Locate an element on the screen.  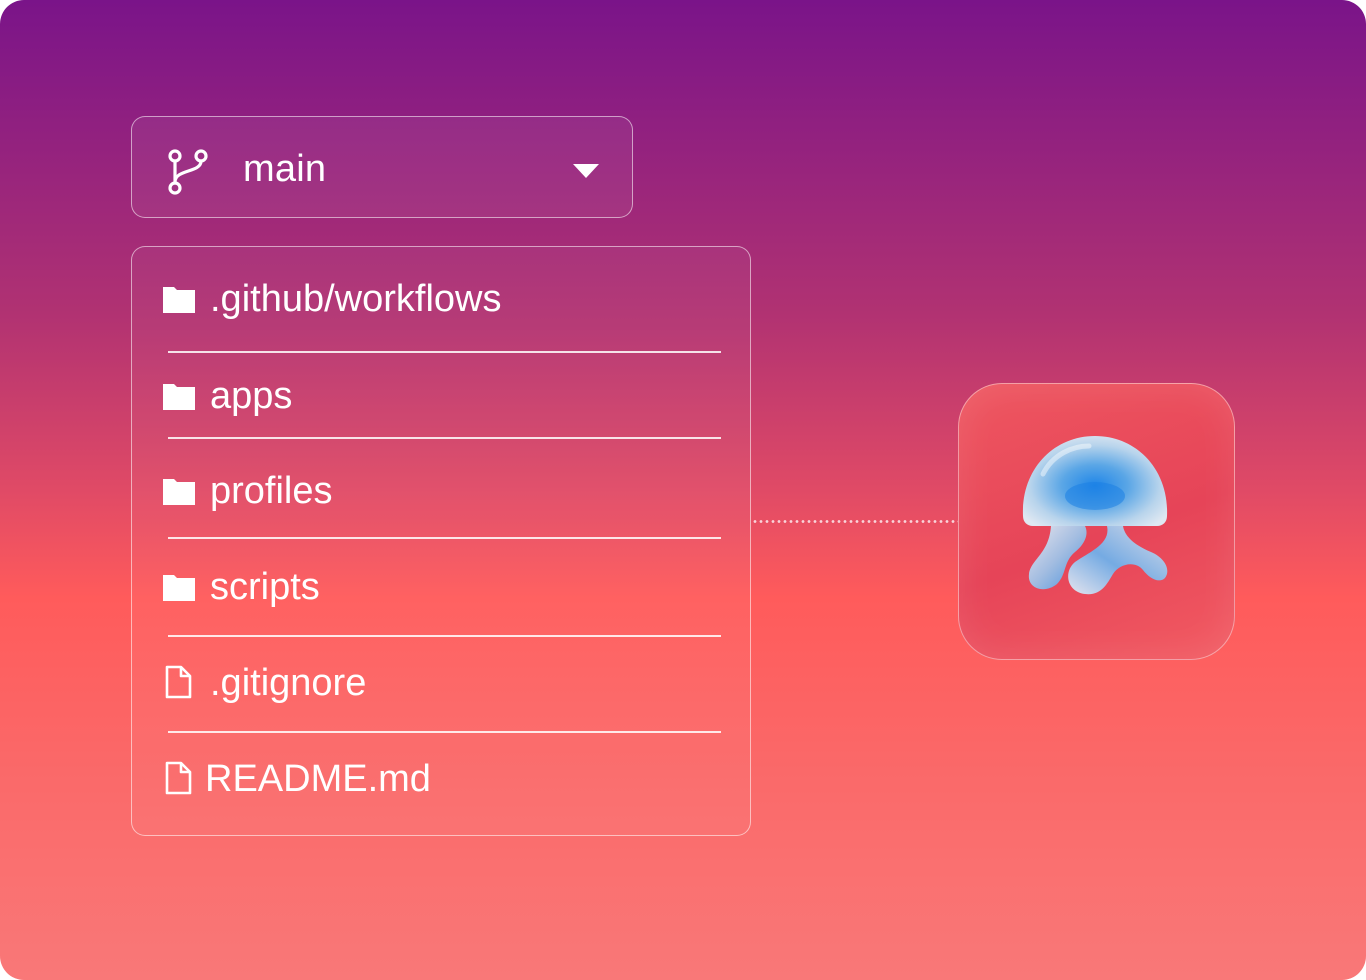
list-item-readme: README.md is located at coordinates (441, 779).